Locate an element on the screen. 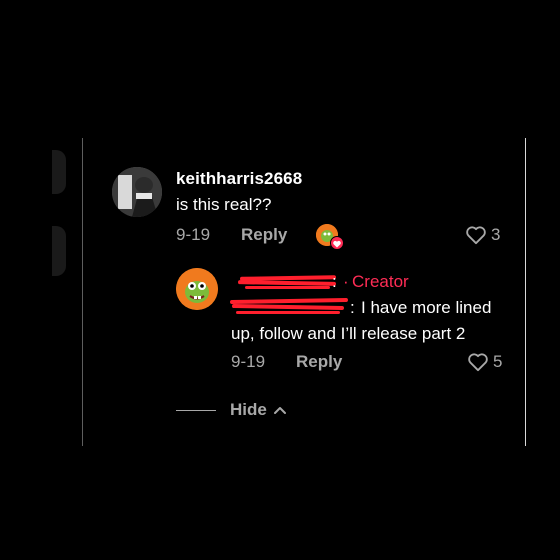 The height and width of the screenshot is (560, 560). hide-replies-button: Hide is located at coordinates (231, 410).